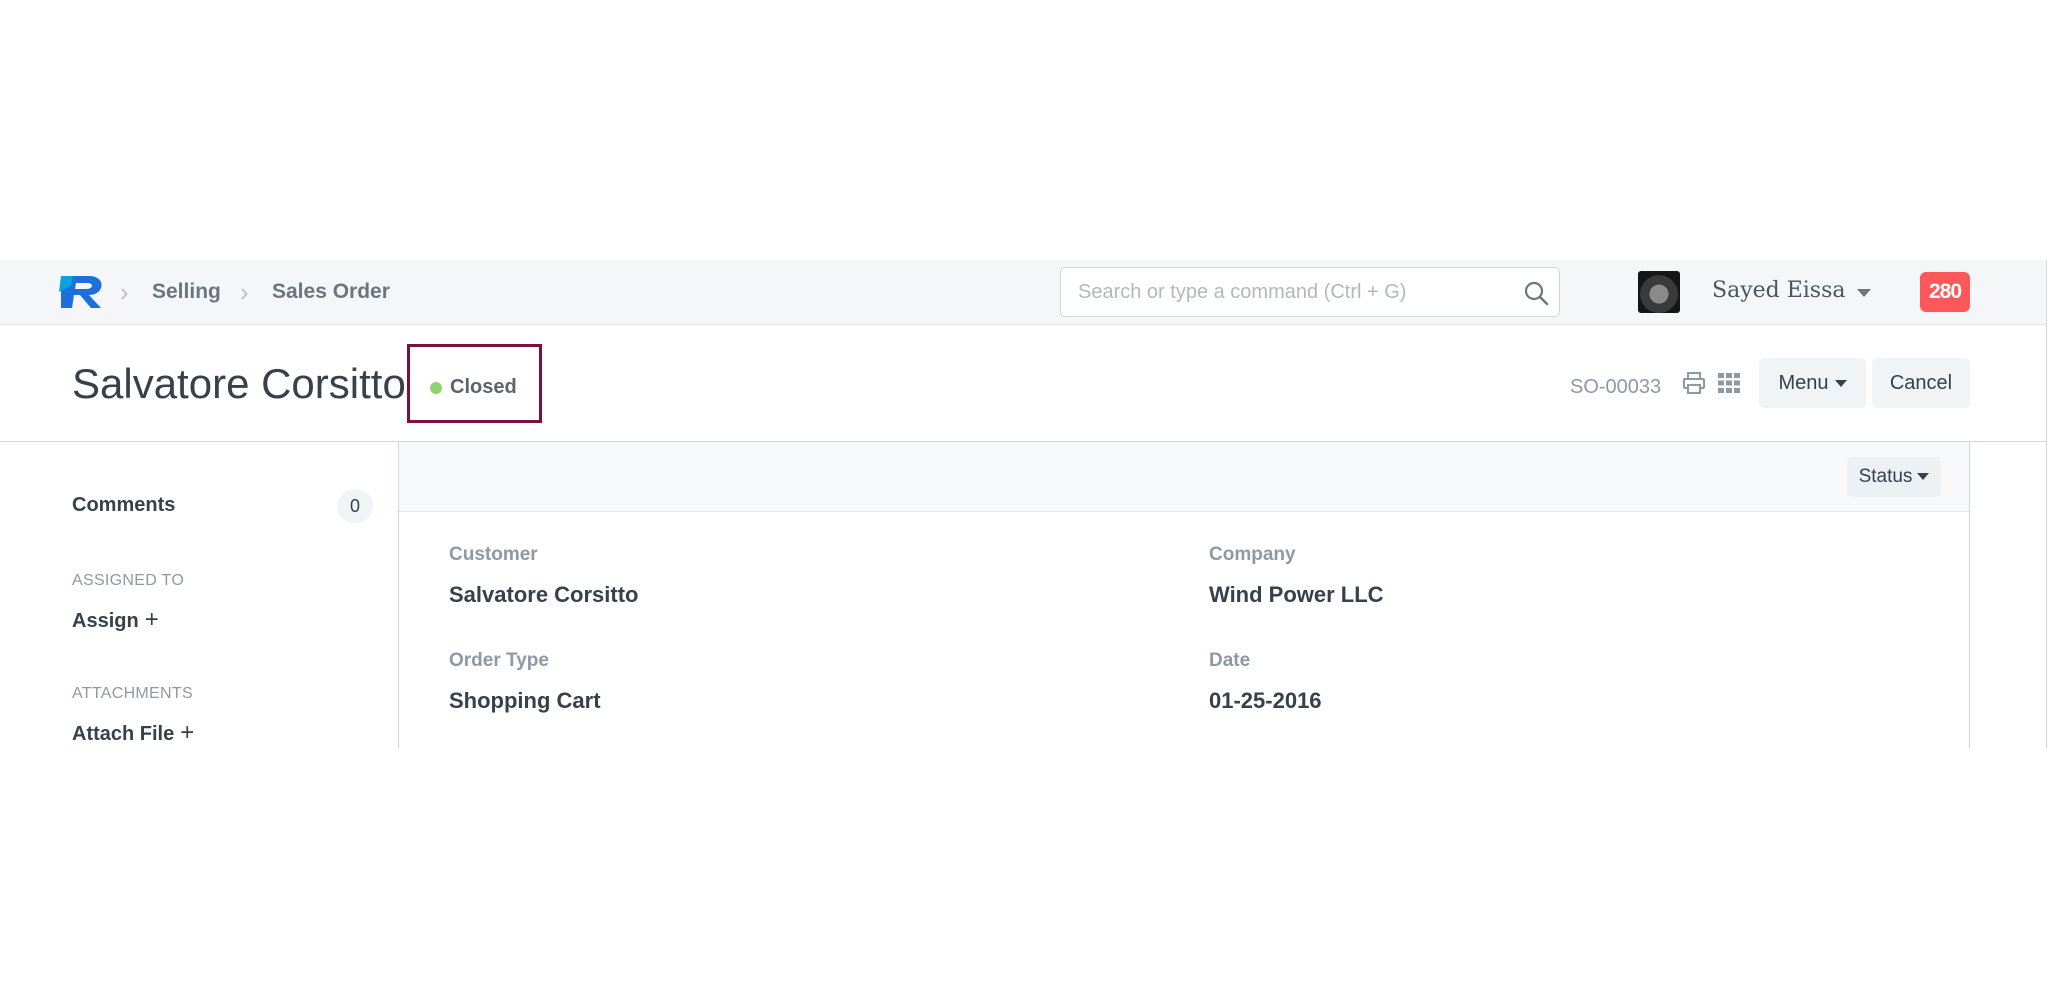  I want to click on page-title: Salvatore Corsitto, so click(239, 383).